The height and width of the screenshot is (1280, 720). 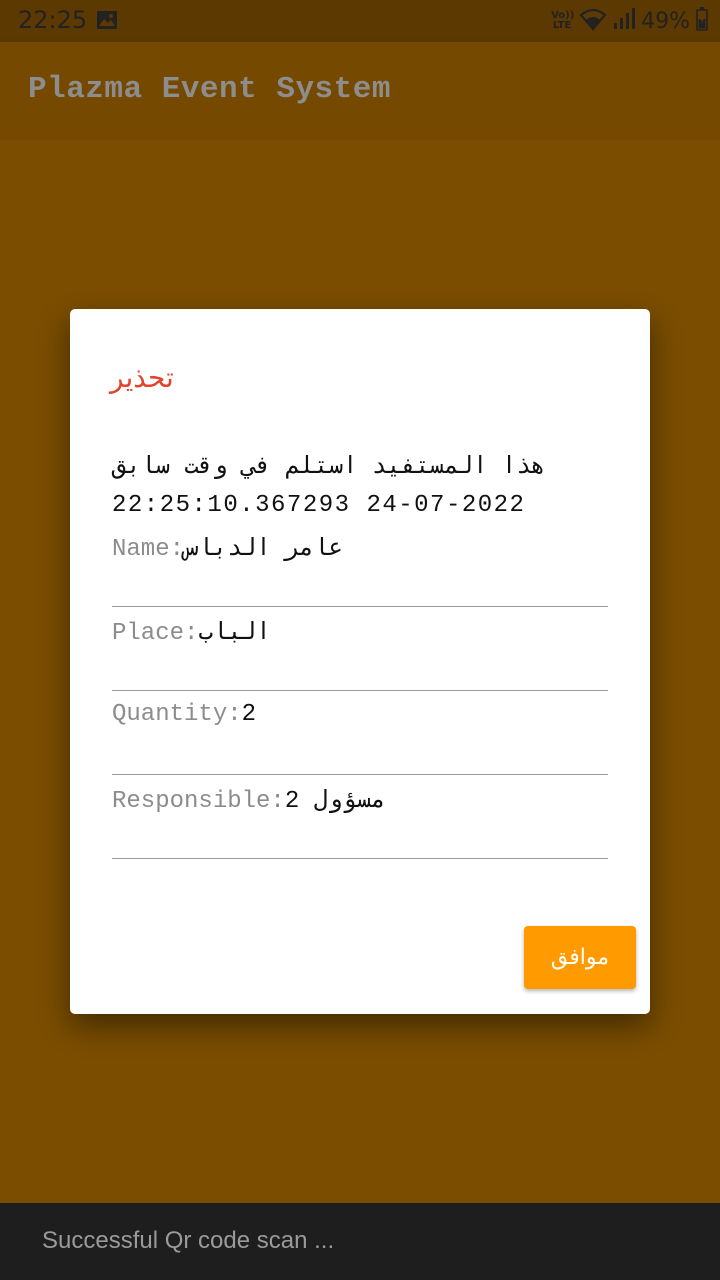 I want to click on dialog-title: تحذير, so click(x=142, y=377).